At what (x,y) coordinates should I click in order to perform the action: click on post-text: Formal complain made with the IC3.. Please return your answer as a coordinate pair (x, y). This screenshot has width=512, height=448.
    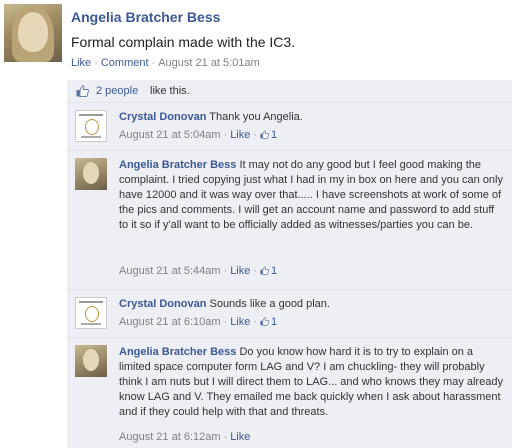
    Looking at the image, I should click on (183, 42).